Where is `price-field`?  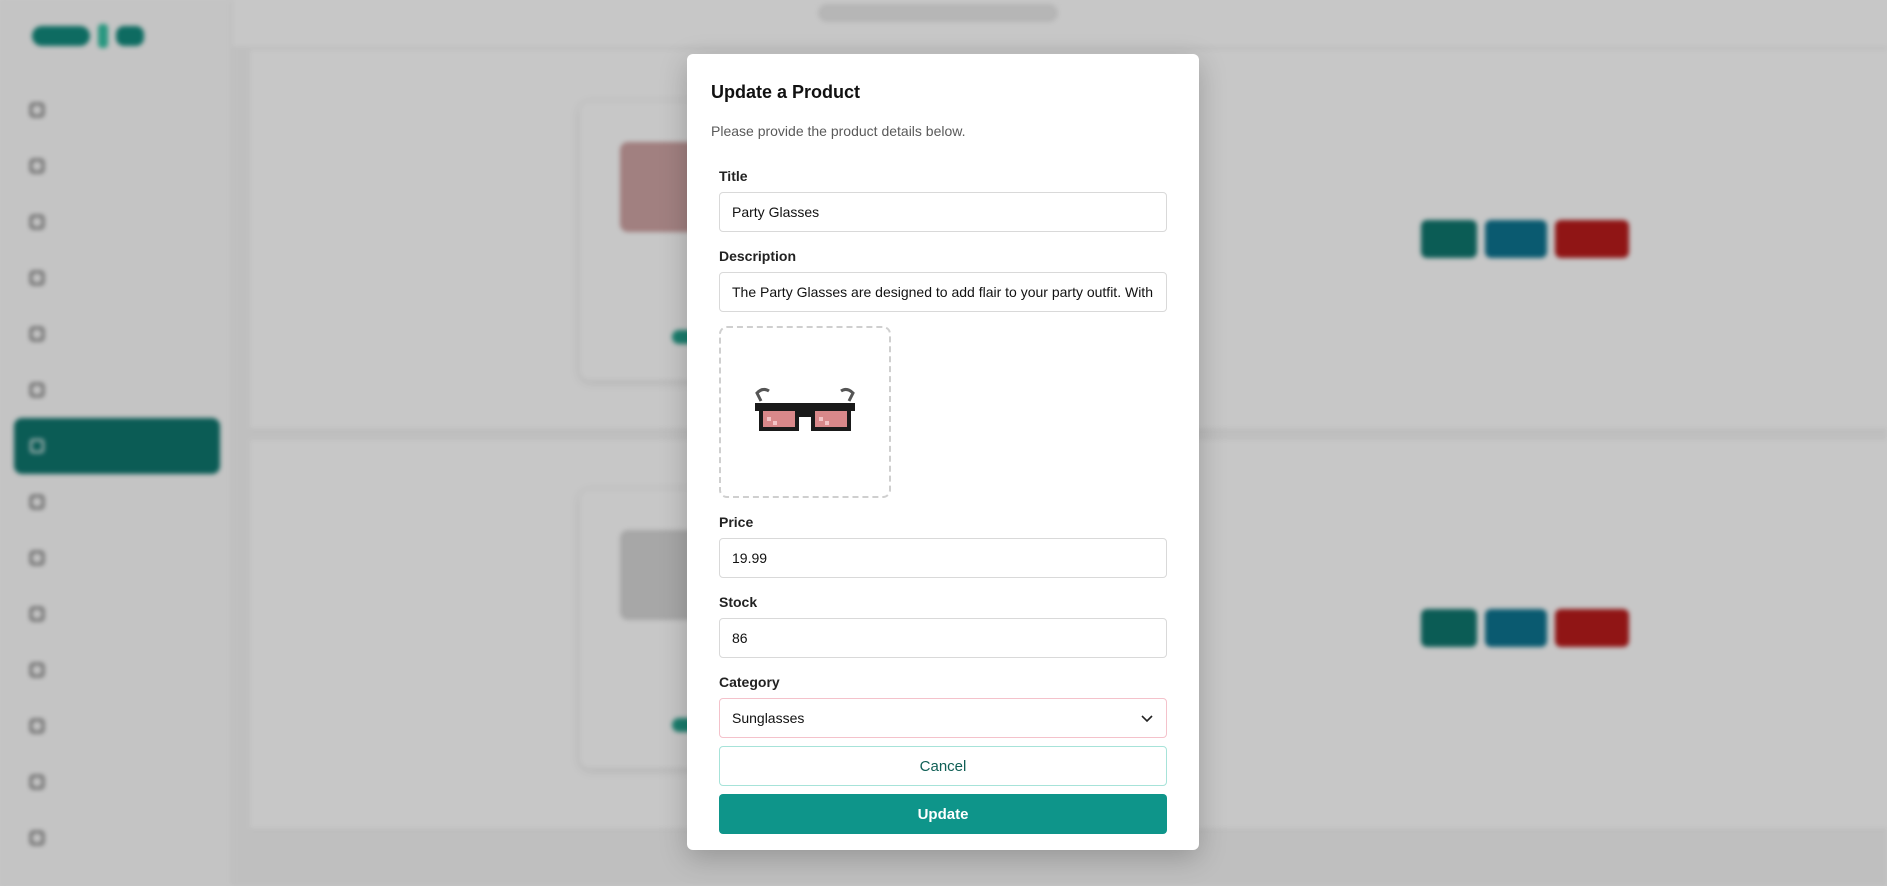 price-field is located at coordinates (943, 558).